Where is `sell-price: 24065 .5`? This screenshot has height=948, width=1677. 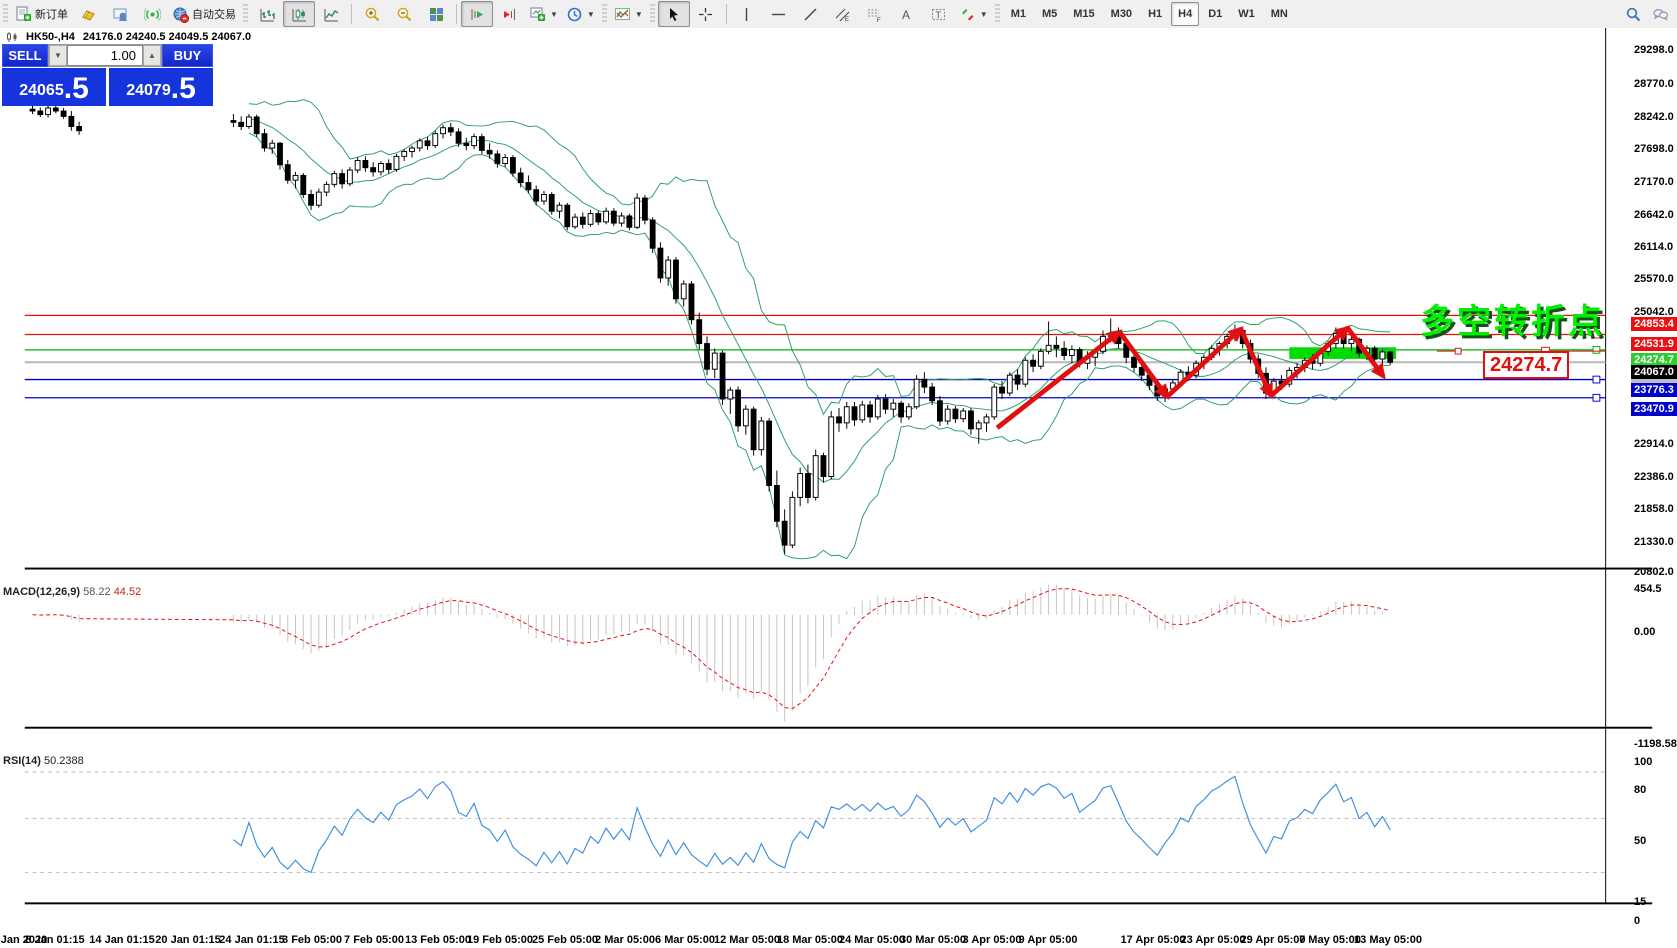 sell-price: 24065 .5 is located at coordinates (54, 87).